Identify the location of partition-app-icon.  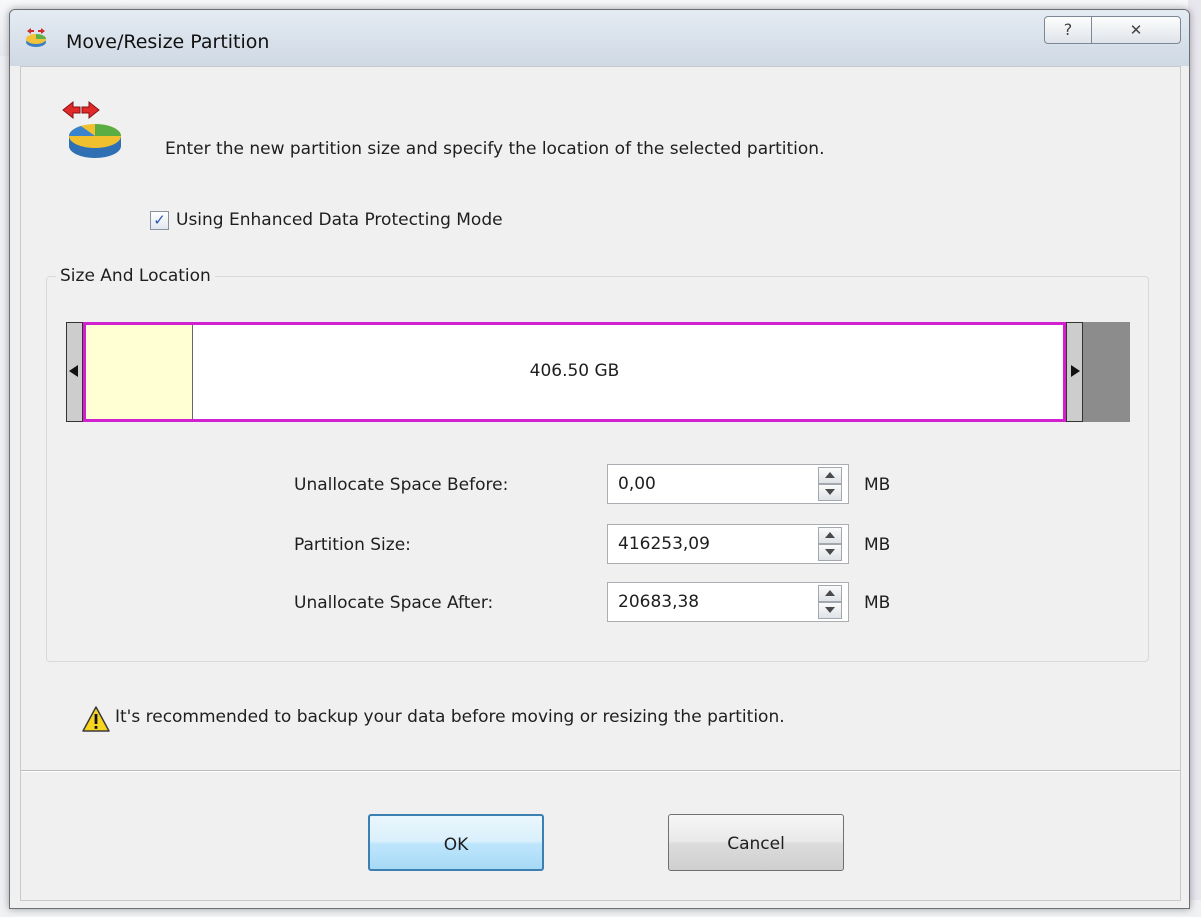
(36, 37).